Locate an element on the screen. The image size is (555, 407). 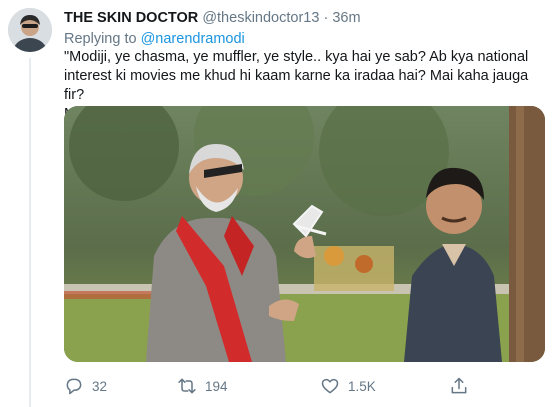
tweet-header: THE SKIN DOCTOR @theskindoctor13 · 36m is located at coordinates (212, 18).